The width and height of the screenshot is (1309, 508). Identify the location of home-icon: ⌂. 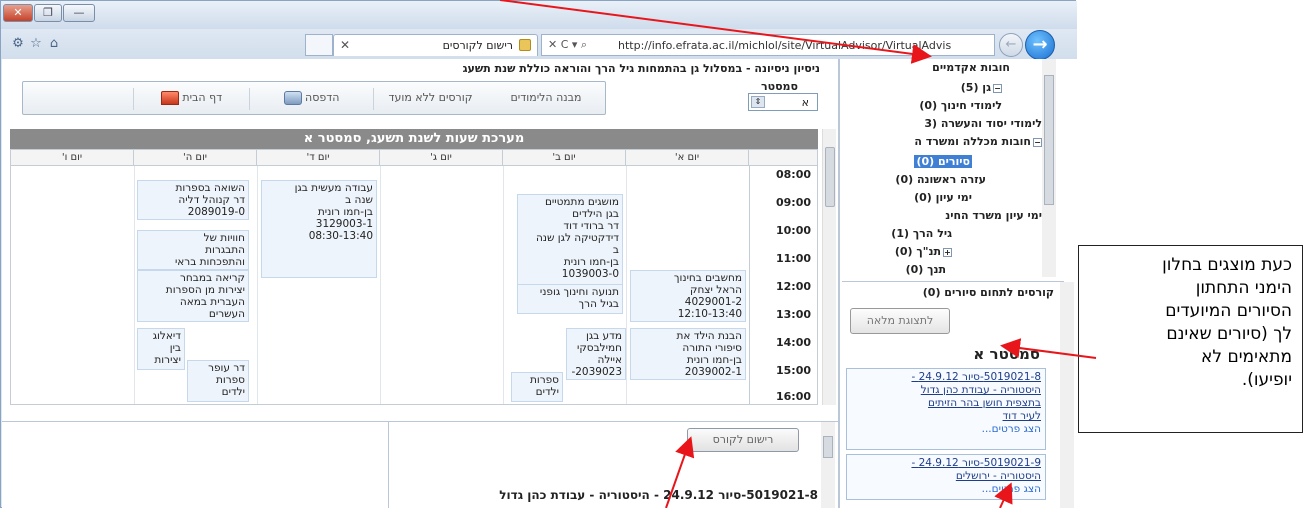
(54, 44).